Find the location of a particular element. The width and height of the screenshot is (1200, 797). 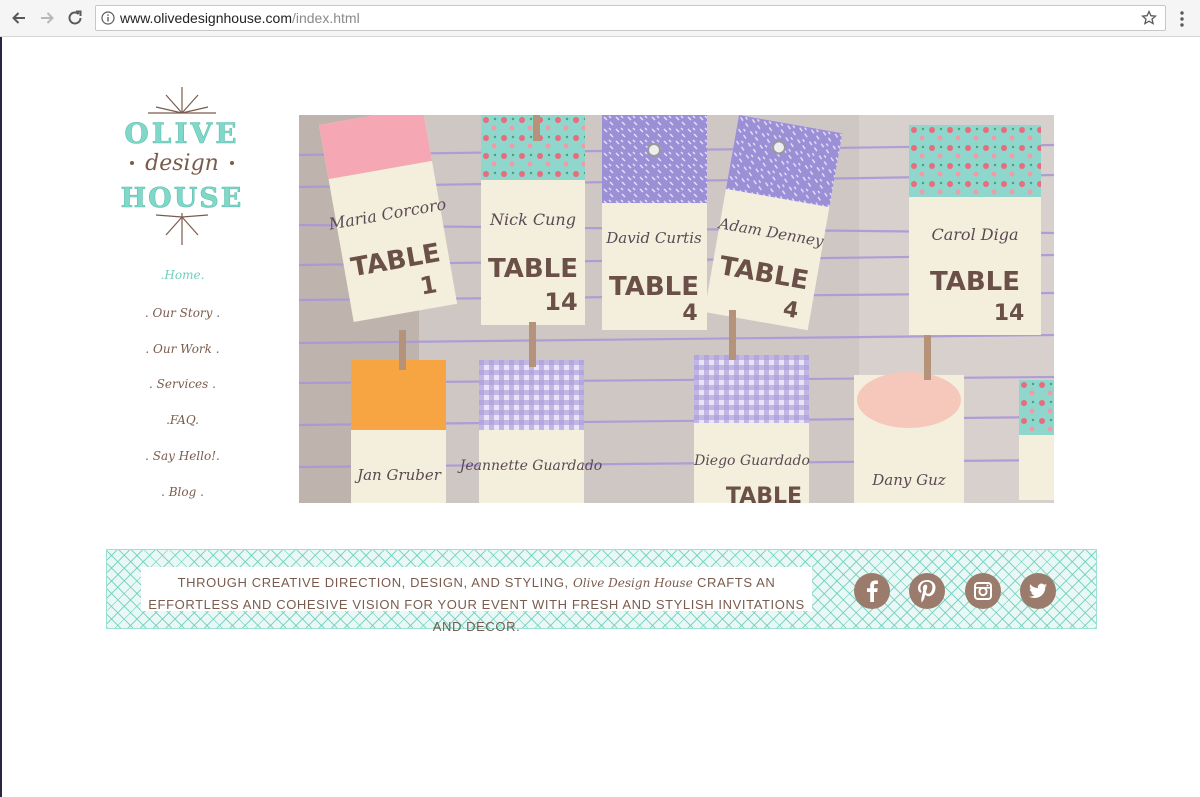

instagram-icon is located at coordinates (983, 591).